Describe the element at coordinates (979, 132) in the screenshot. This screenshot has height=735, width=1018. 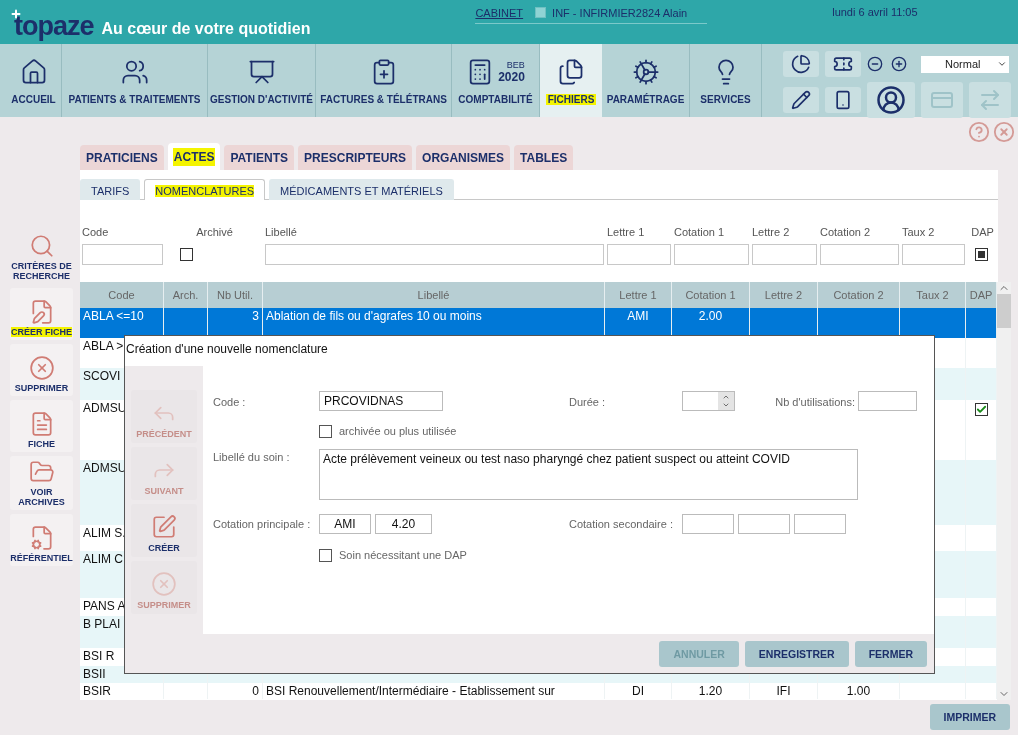
I see `help-icon` at that location.